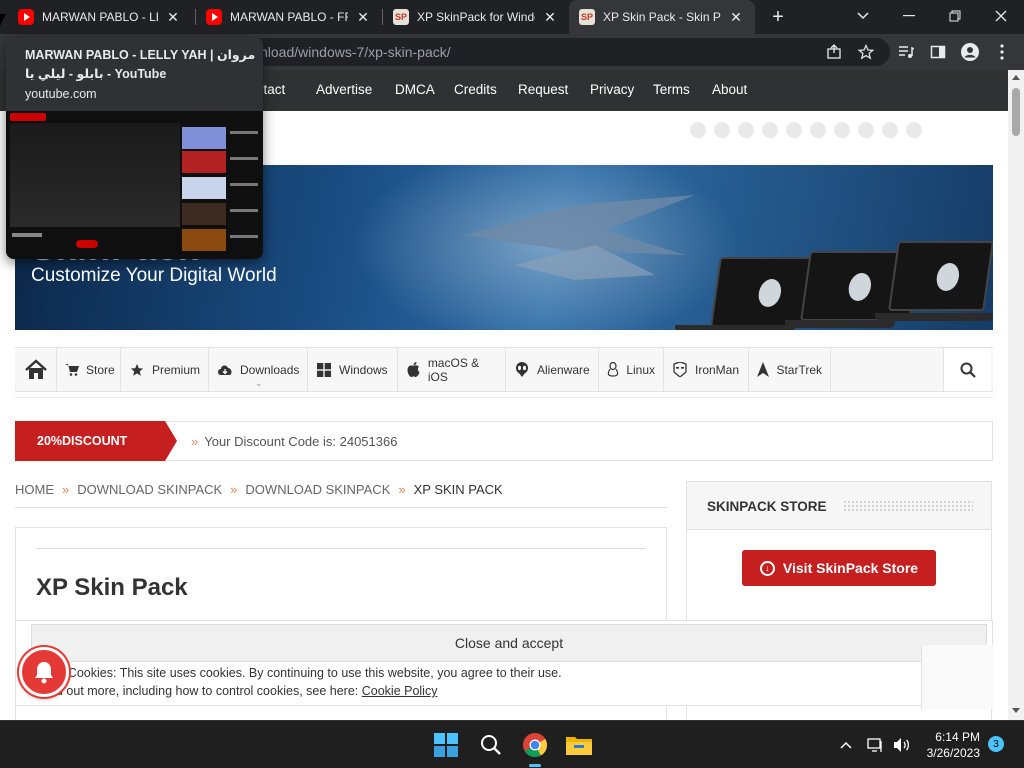 This screenshot has width=1024, height=768. What do you see at coordinates (957, 737) in the screenshot?
I see `clock-time: 6:14 PM` at bounding box center [957, 737].